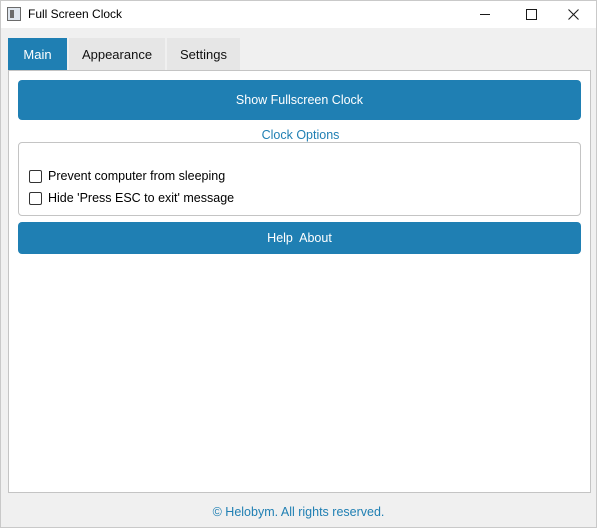 The image size is (597, 528). I want to click on tab-settings-label: Settings, so click(203, 54).